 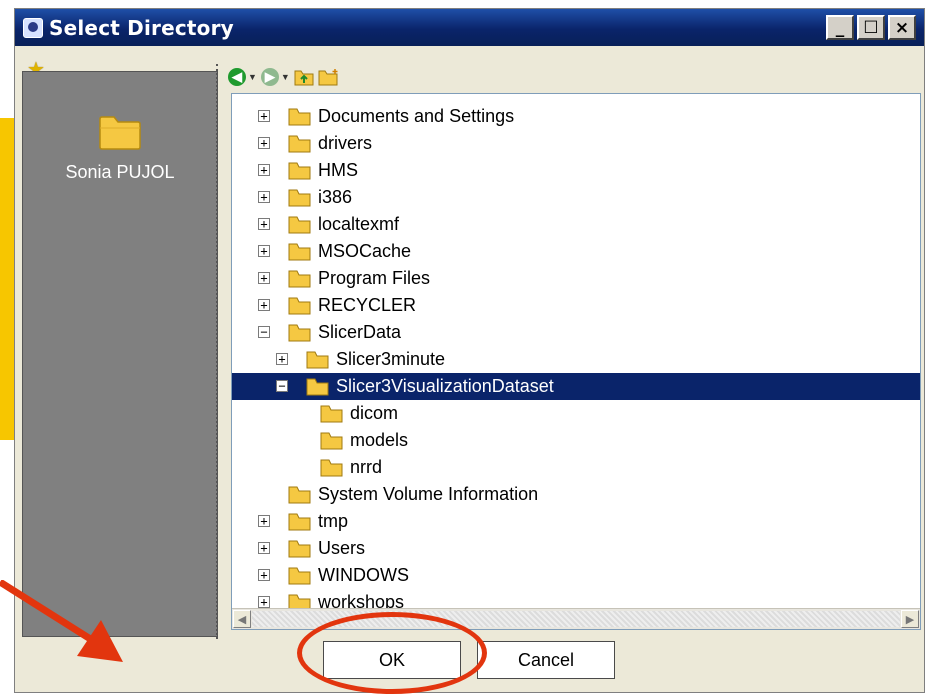 What do you see at coordinates (546, 660) in the screenshot?
I see `cancel-button: Cancel` at bounding box center [546, 660].